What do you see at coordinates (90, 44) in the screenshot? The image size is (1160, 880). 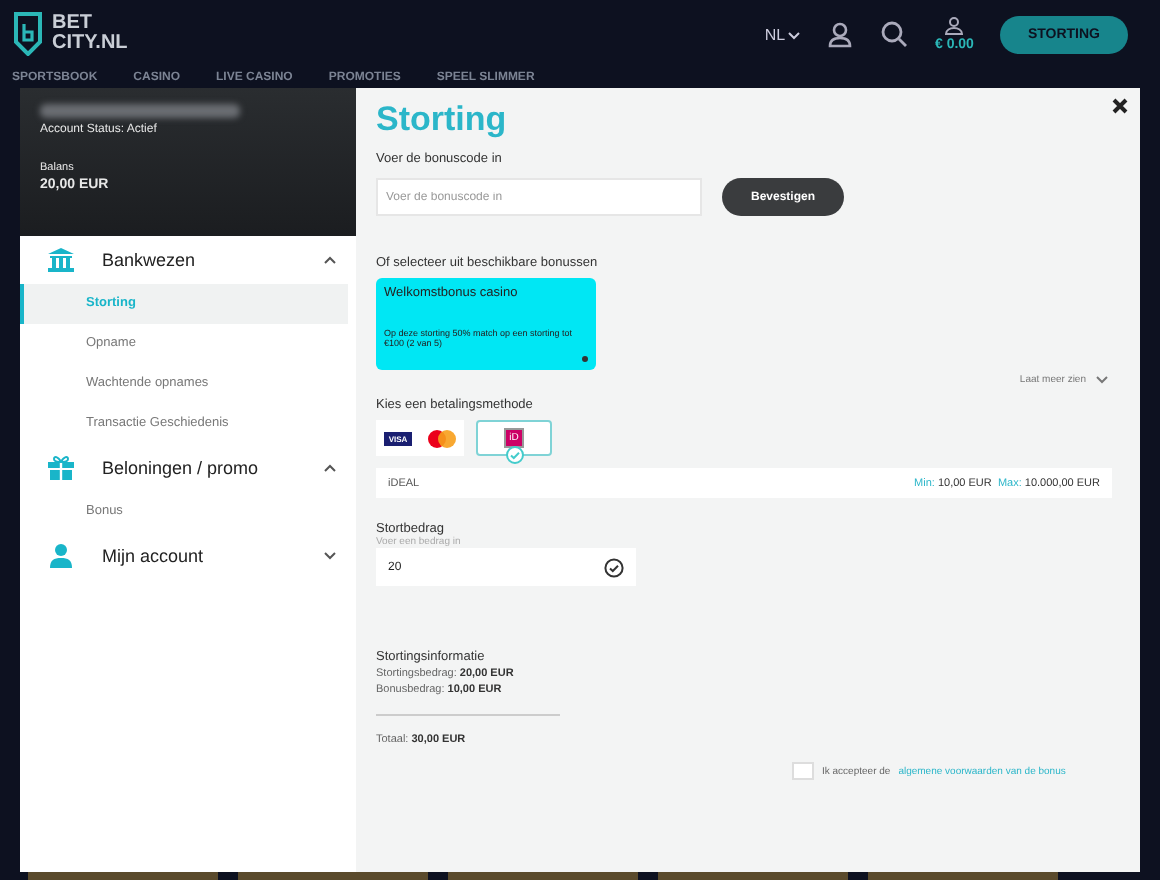 I see `logo-text: CITY.NL` at bounding box center [90, 44].